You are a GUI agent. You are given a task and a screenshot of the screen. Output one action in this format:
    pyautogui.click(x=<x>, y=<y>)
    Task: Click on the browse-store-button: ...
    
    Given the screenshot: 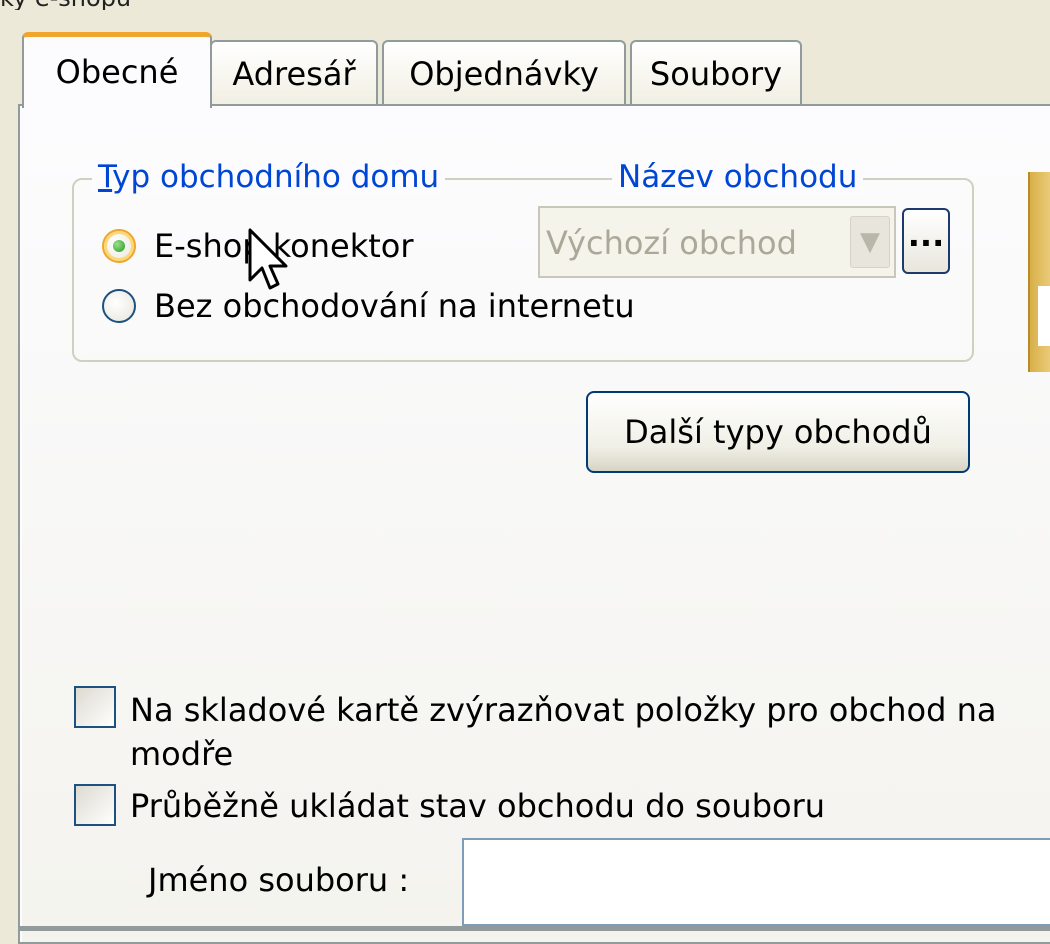 What is the action you would take?
    pyautogui.click(x=926, y=241)
    